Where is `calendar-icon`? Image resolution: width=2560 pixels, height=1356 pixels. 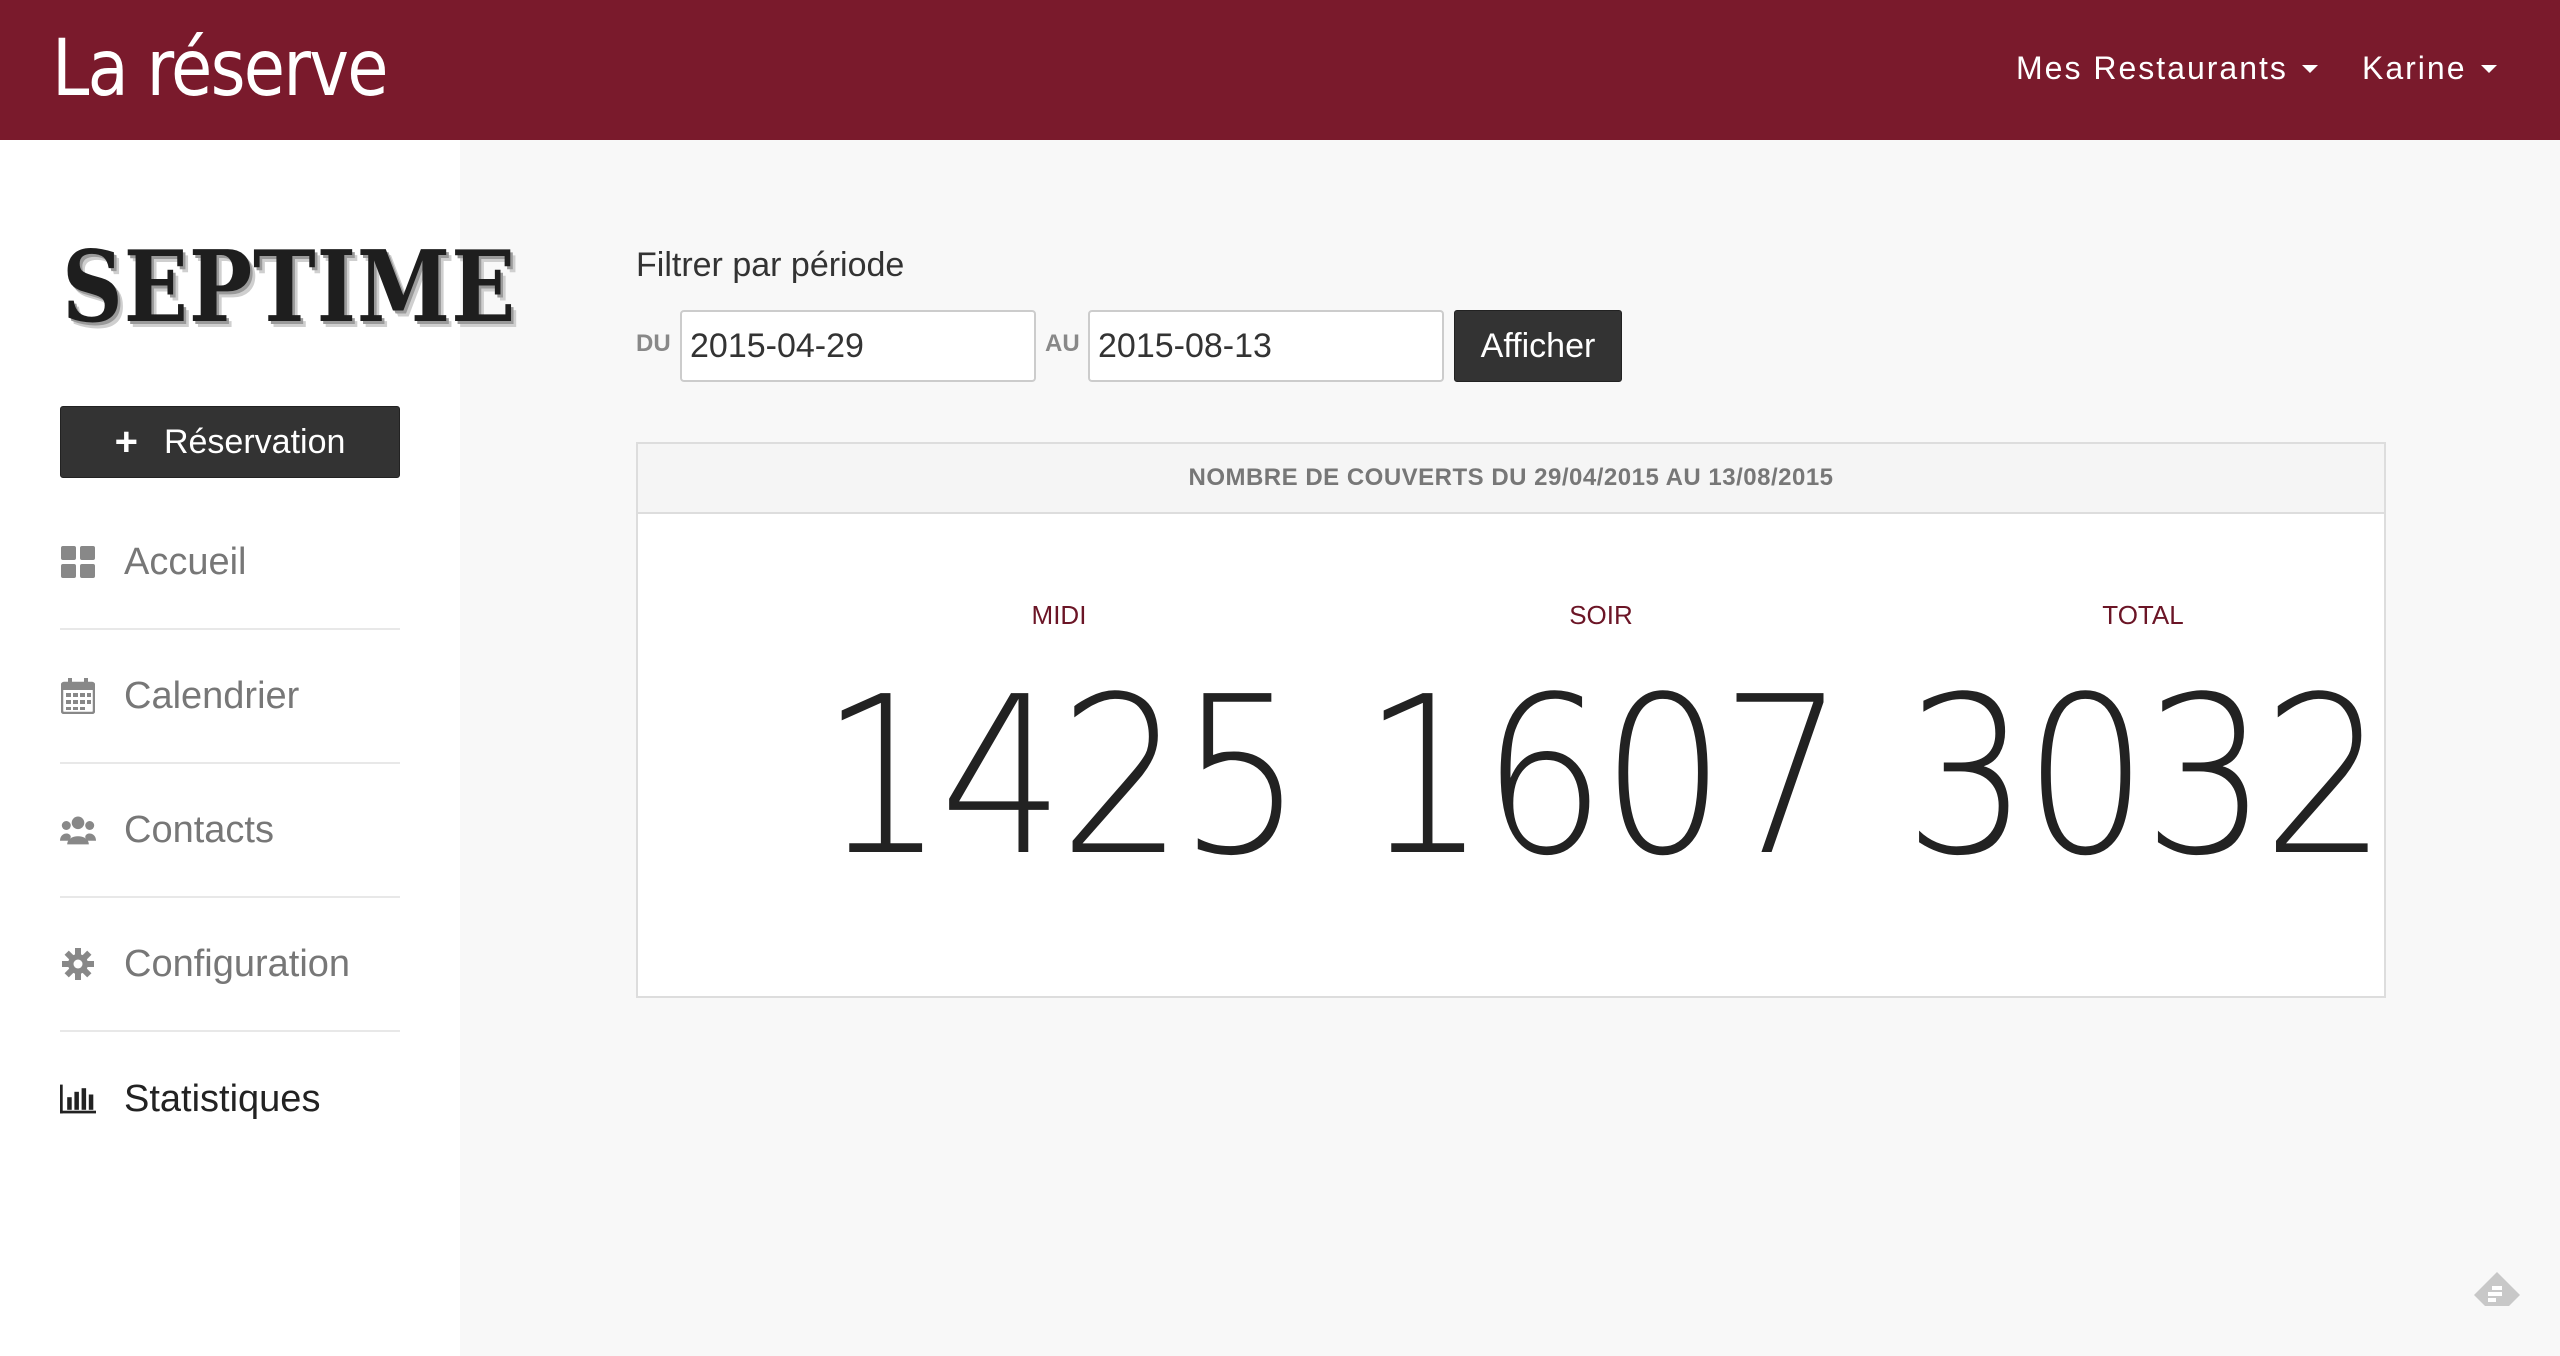 calendar-icon is located at coordinates (78, 696).